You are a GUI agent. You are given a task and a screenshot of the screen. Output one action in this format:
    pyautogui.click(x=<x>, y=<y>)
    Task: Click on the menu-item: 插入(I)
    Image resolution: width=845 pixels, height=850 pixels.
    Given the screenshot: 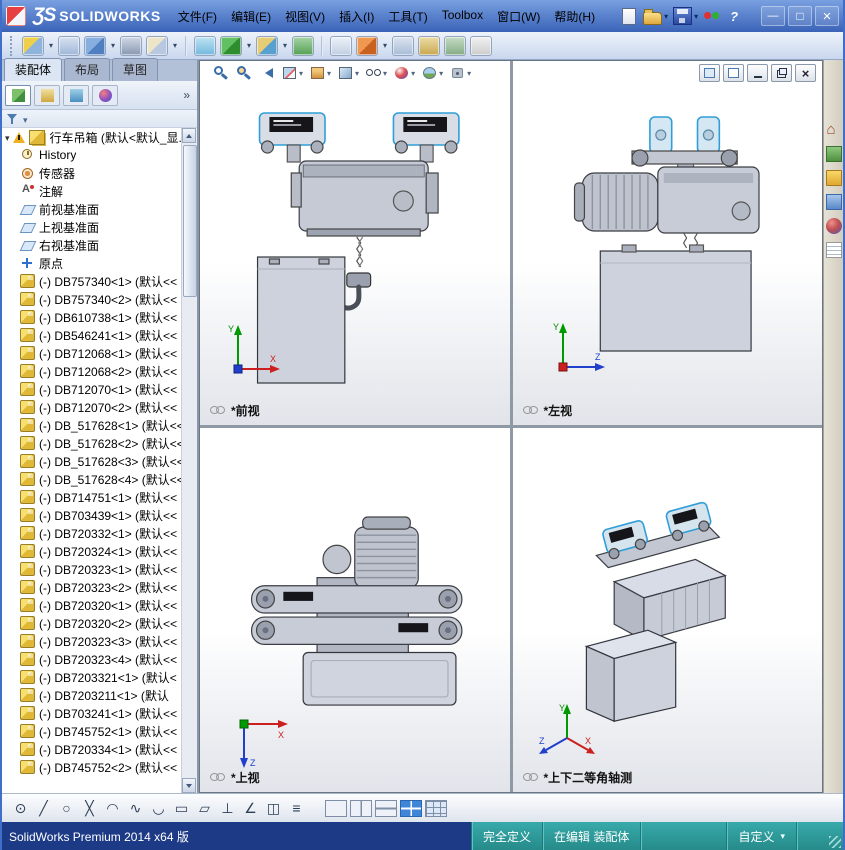 What is the action you would take?
    pyautogui.click(x=356, y=16)
    